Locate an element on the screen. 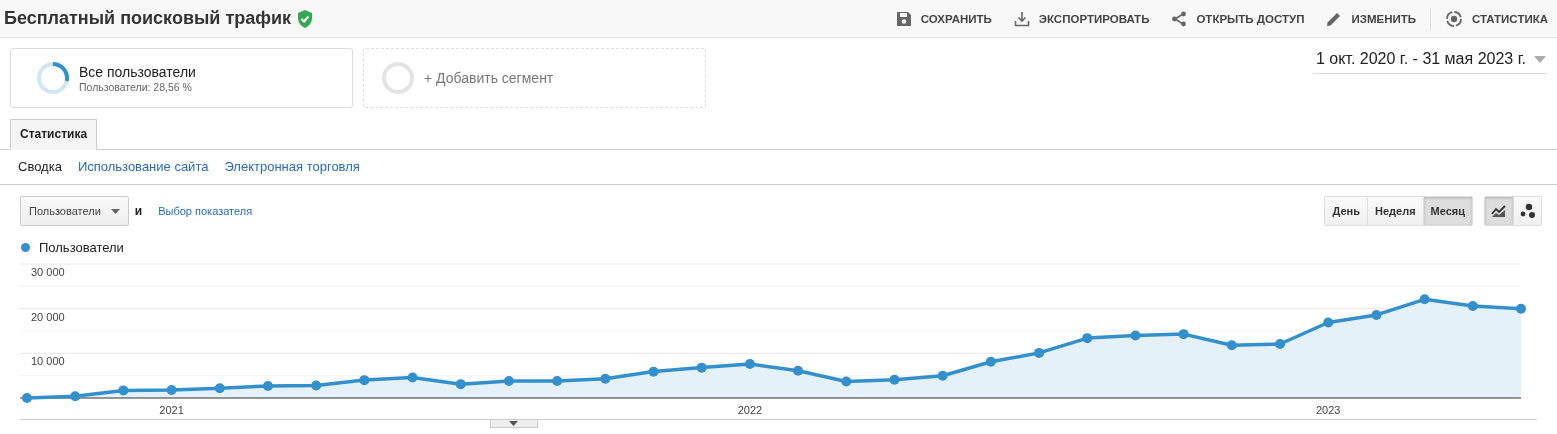 This screenshot has width=1557, height=434. empty-ring-icon is located at coordinates (398, 78).